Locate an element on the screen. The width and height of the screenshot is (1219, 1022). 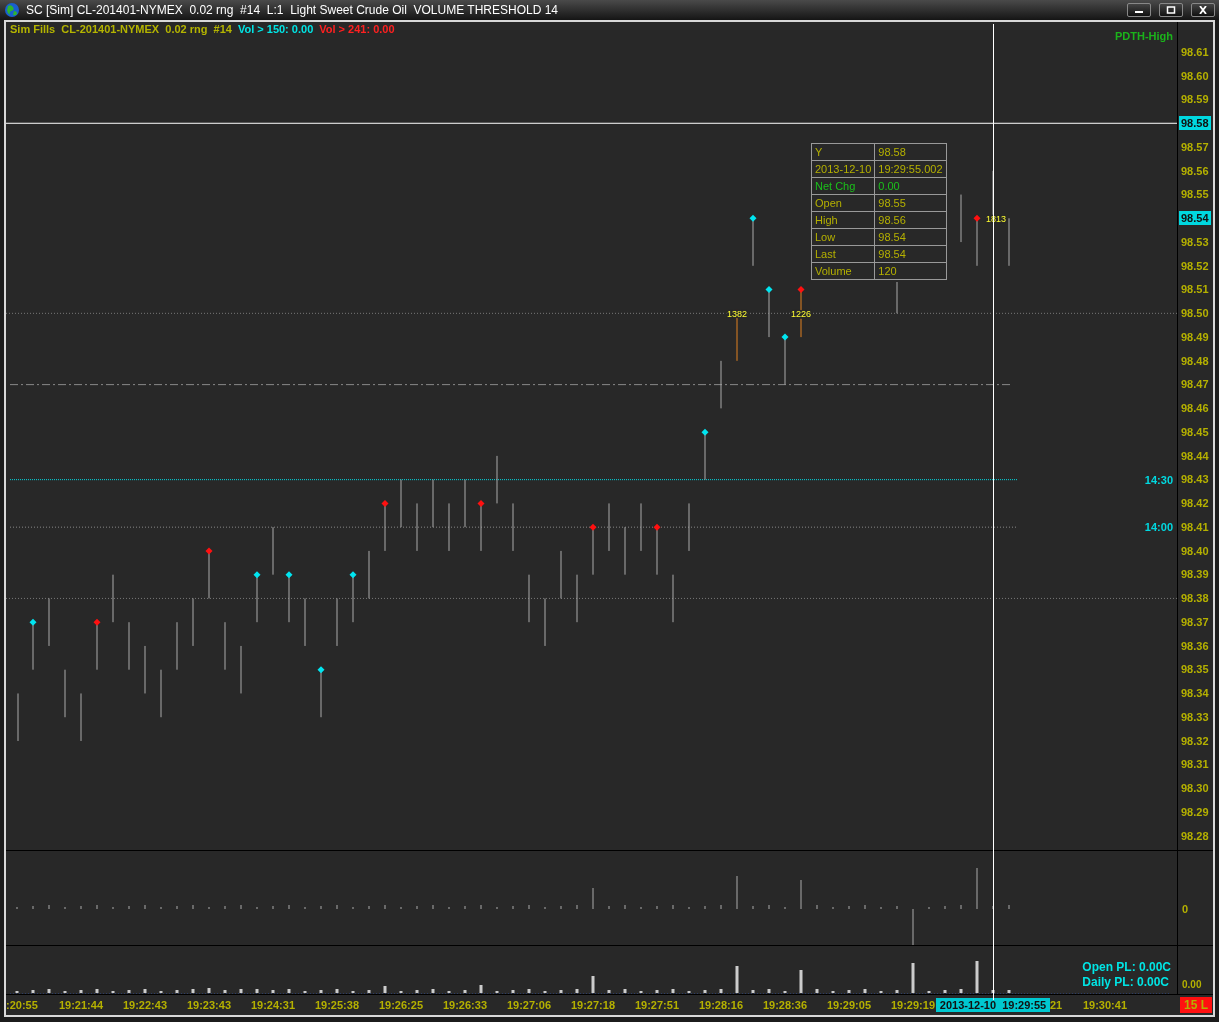
price-label: 98.45 is located at coordinates (1195, 431).